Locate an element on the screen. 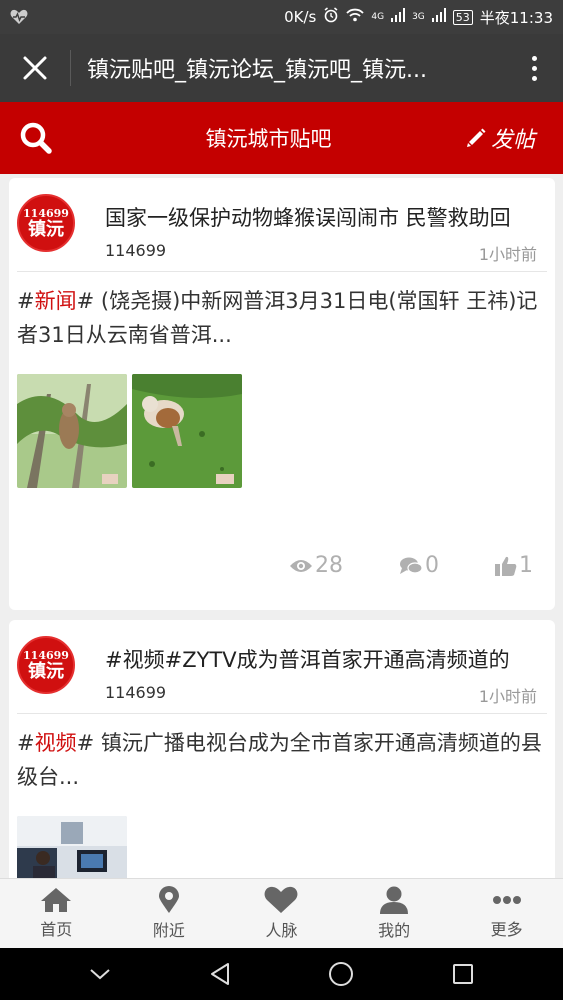 The image size is (563, 1000). tab-mine: 我的 is located at coordinates (394, 913).